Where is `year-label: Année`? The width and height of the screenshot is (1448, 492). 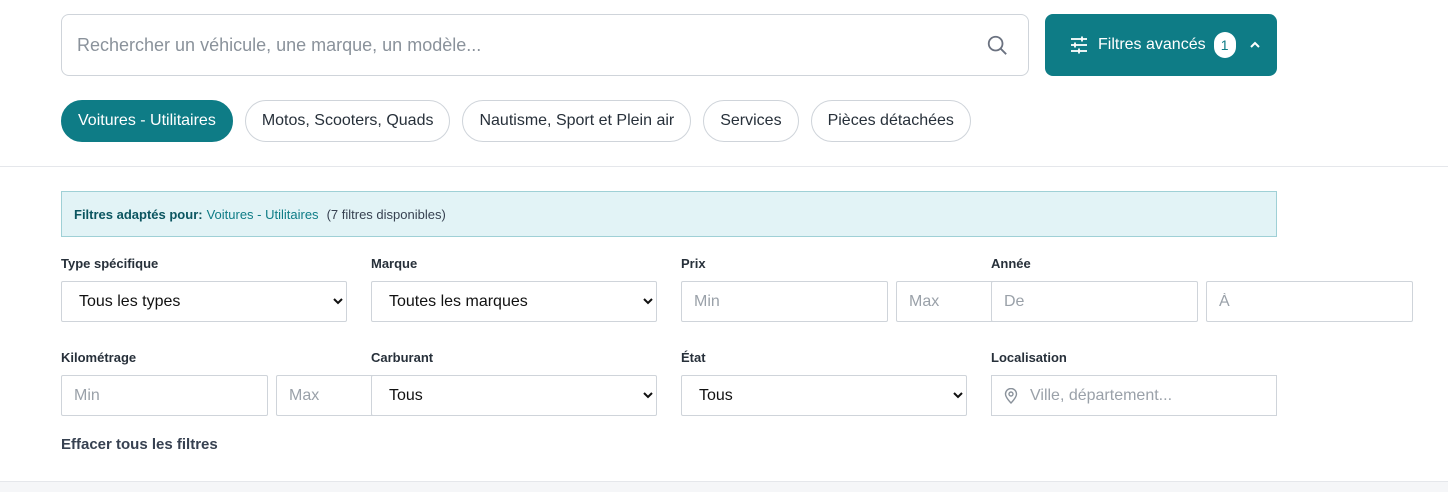 year-label: Année is located at coordinates (1011, 263).